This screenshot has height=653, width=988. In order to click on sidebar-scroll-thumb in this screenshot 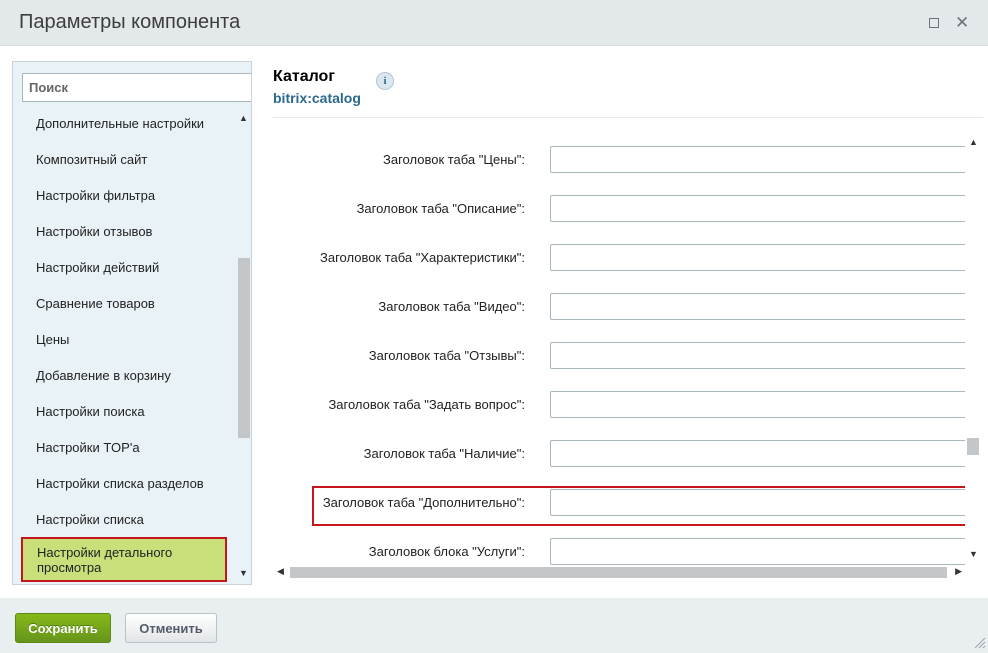, I will do `click(244, 348)`.